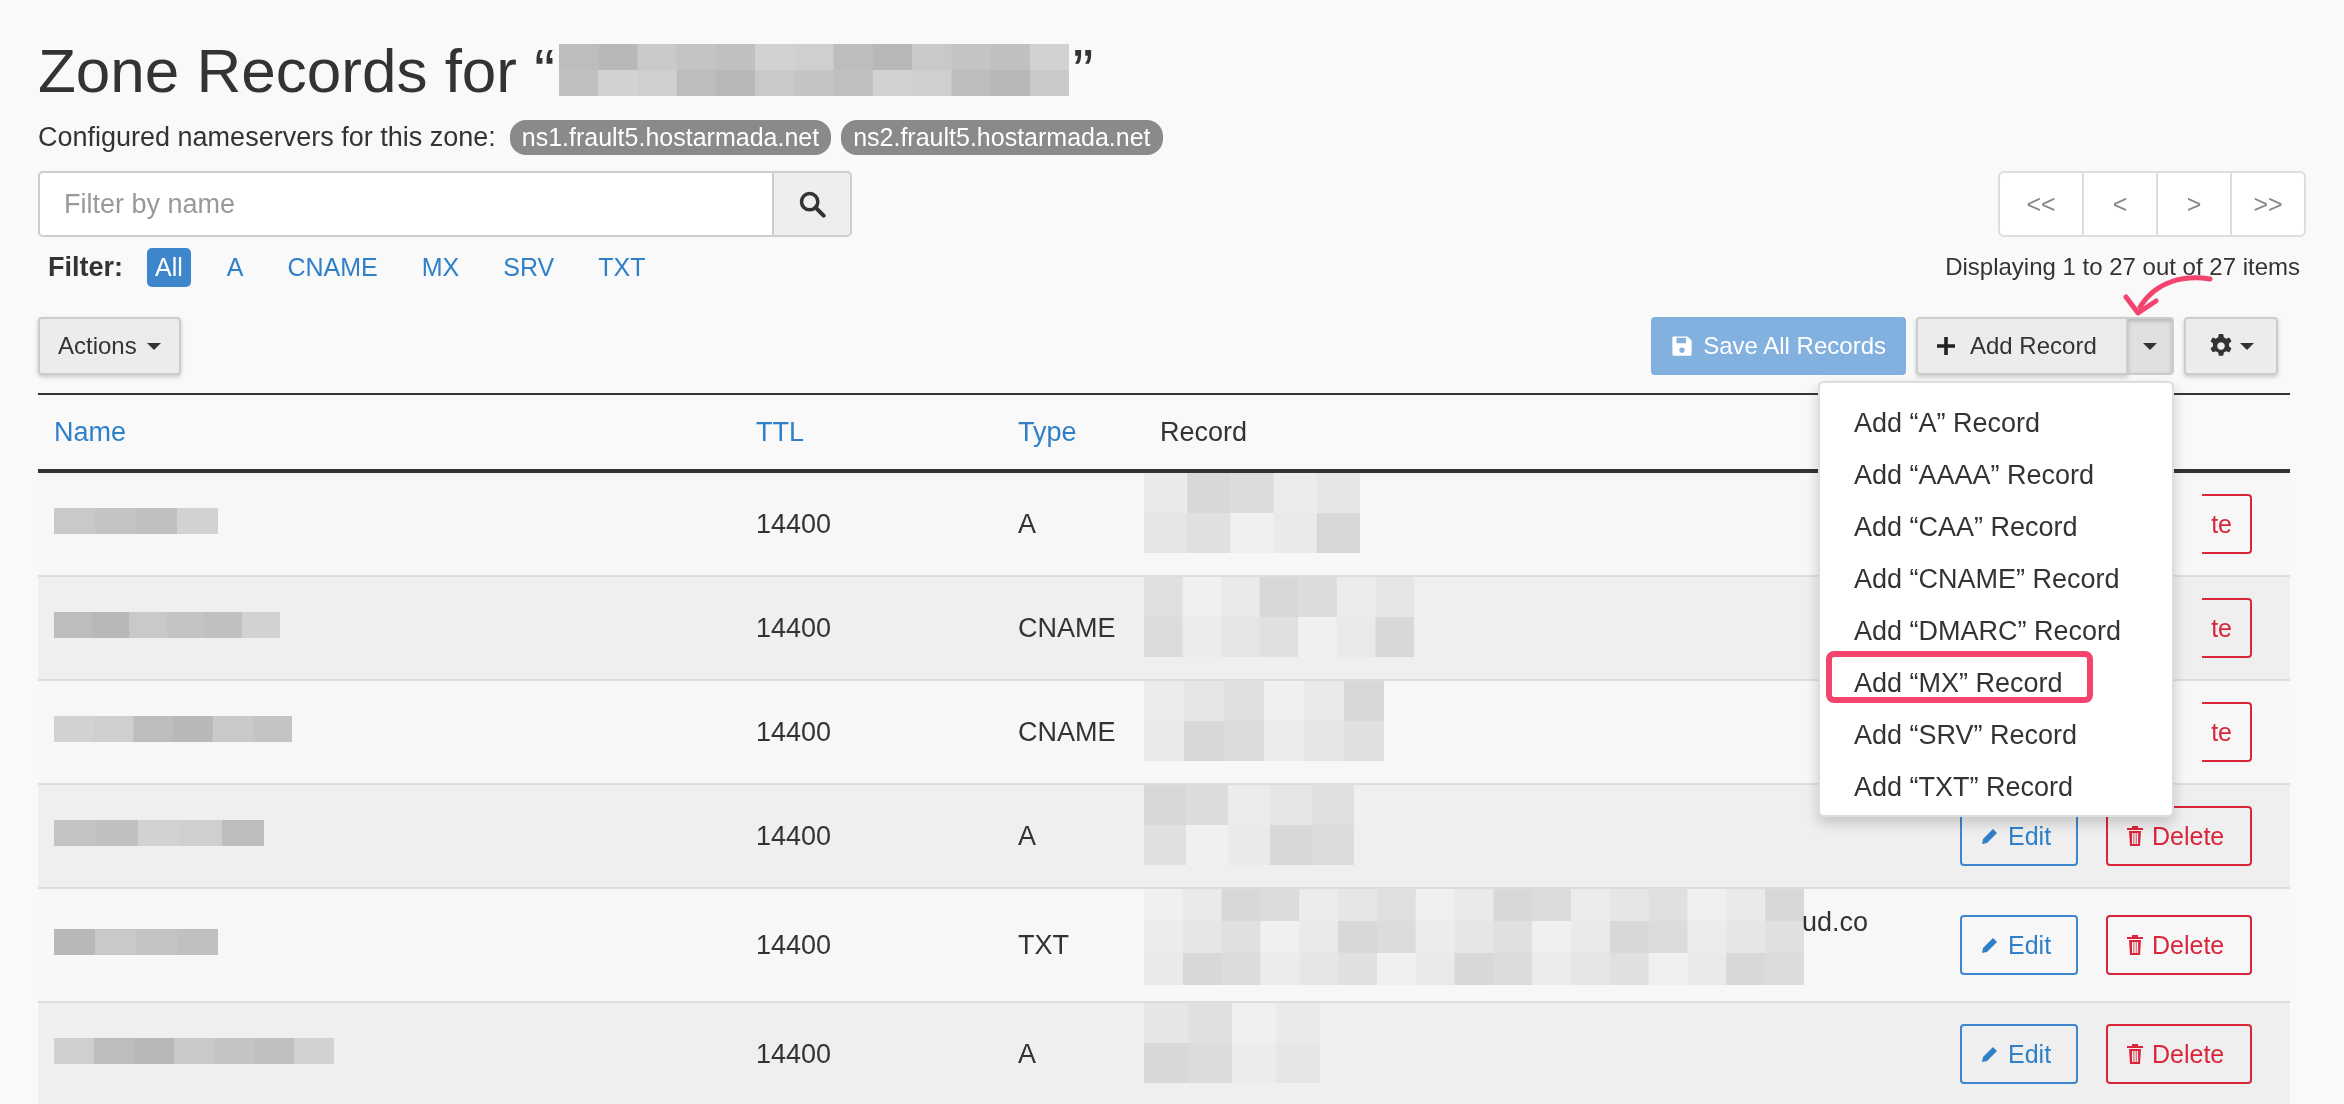  I want to click on column-header: TTL, so click(780, 432).